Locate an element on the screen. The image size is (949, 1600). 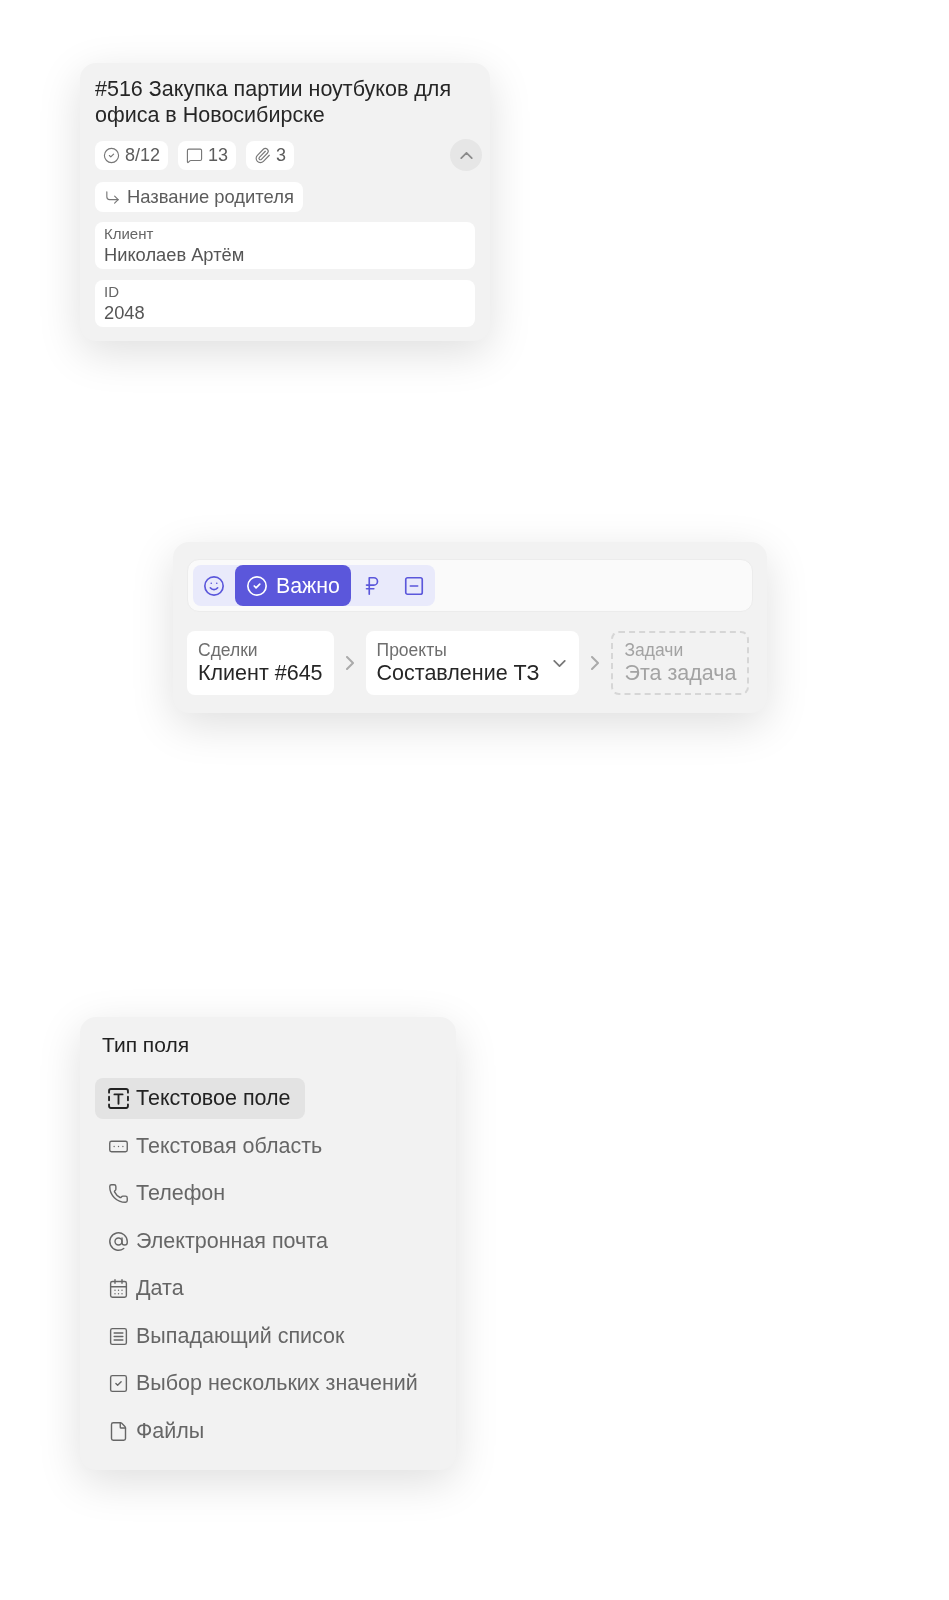
minus-square-icon is located at coordinates (413, 585).